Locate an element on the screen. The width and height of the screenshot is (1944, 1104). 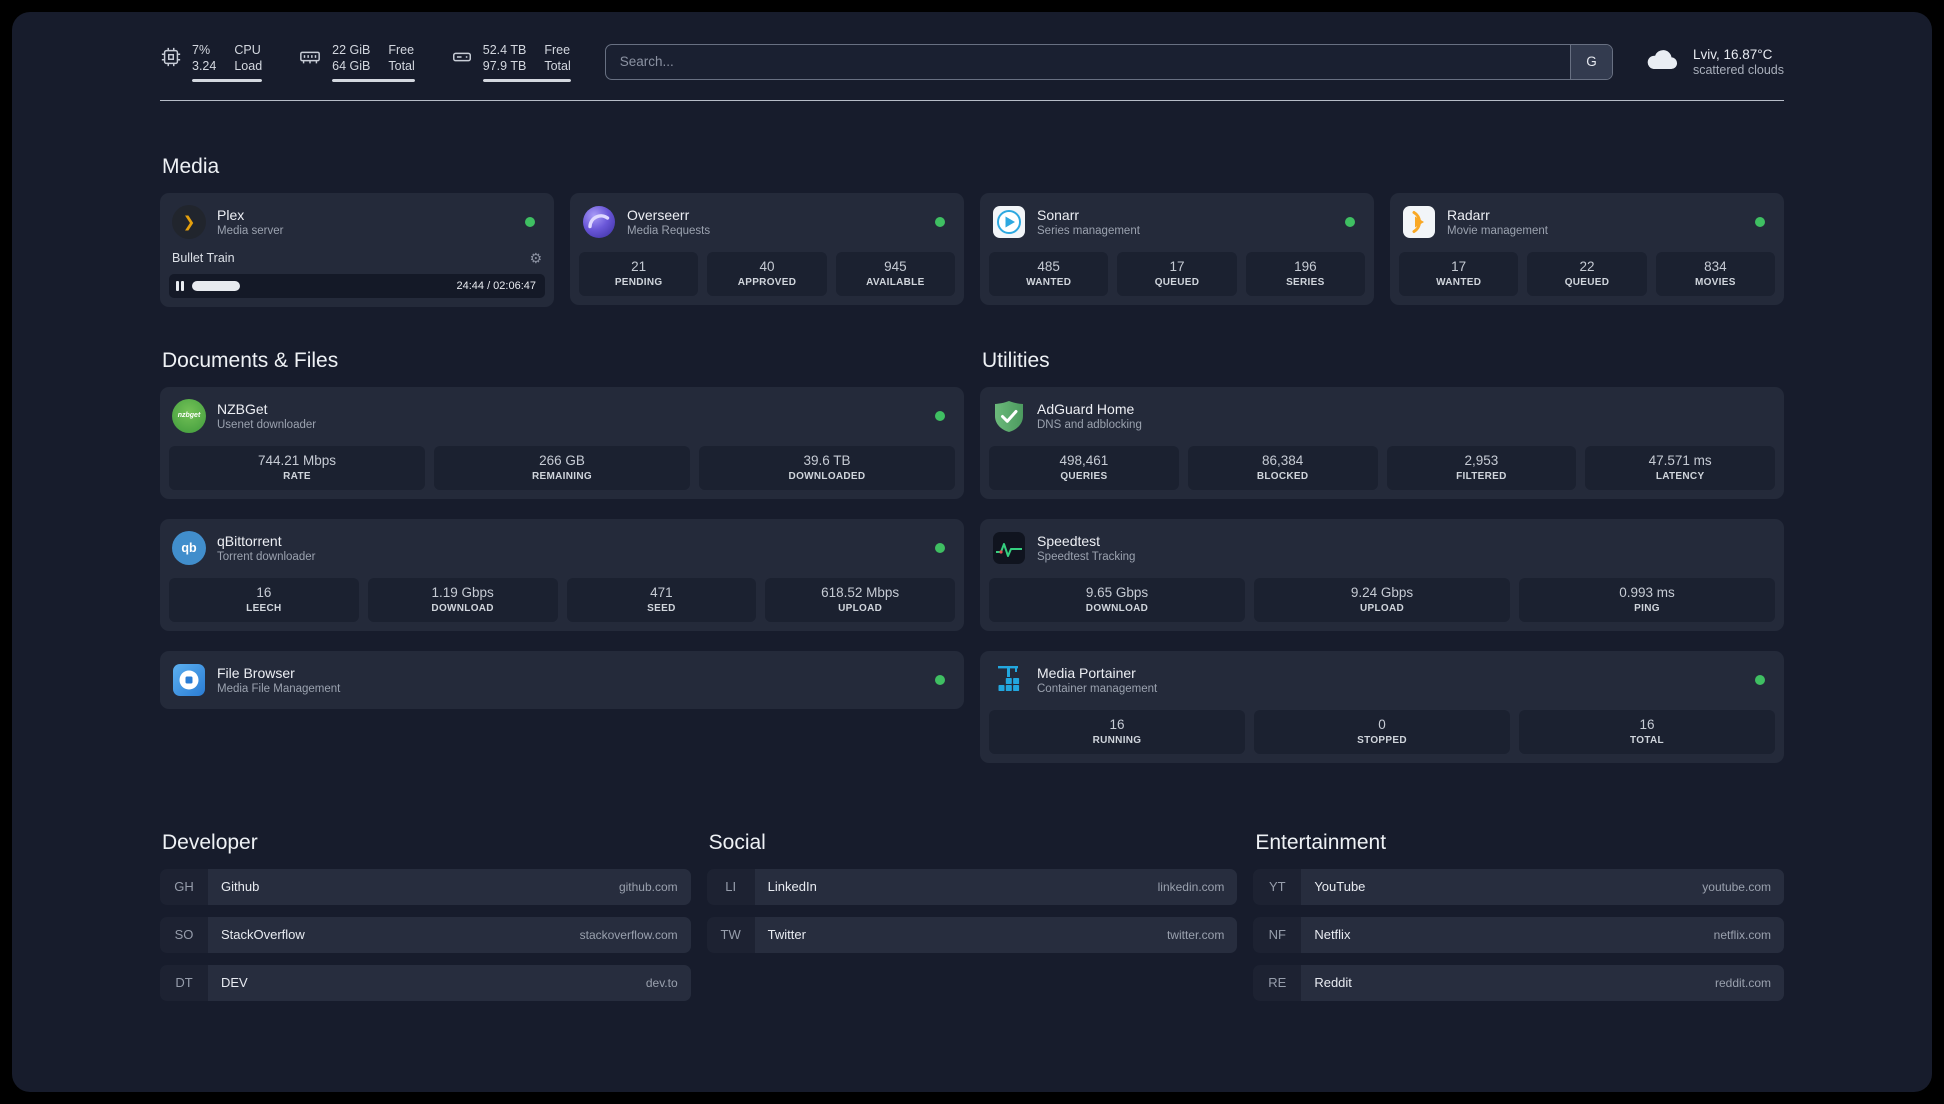
bookmark-domain: stackoverflow.com is located at coordinates (628, 934).